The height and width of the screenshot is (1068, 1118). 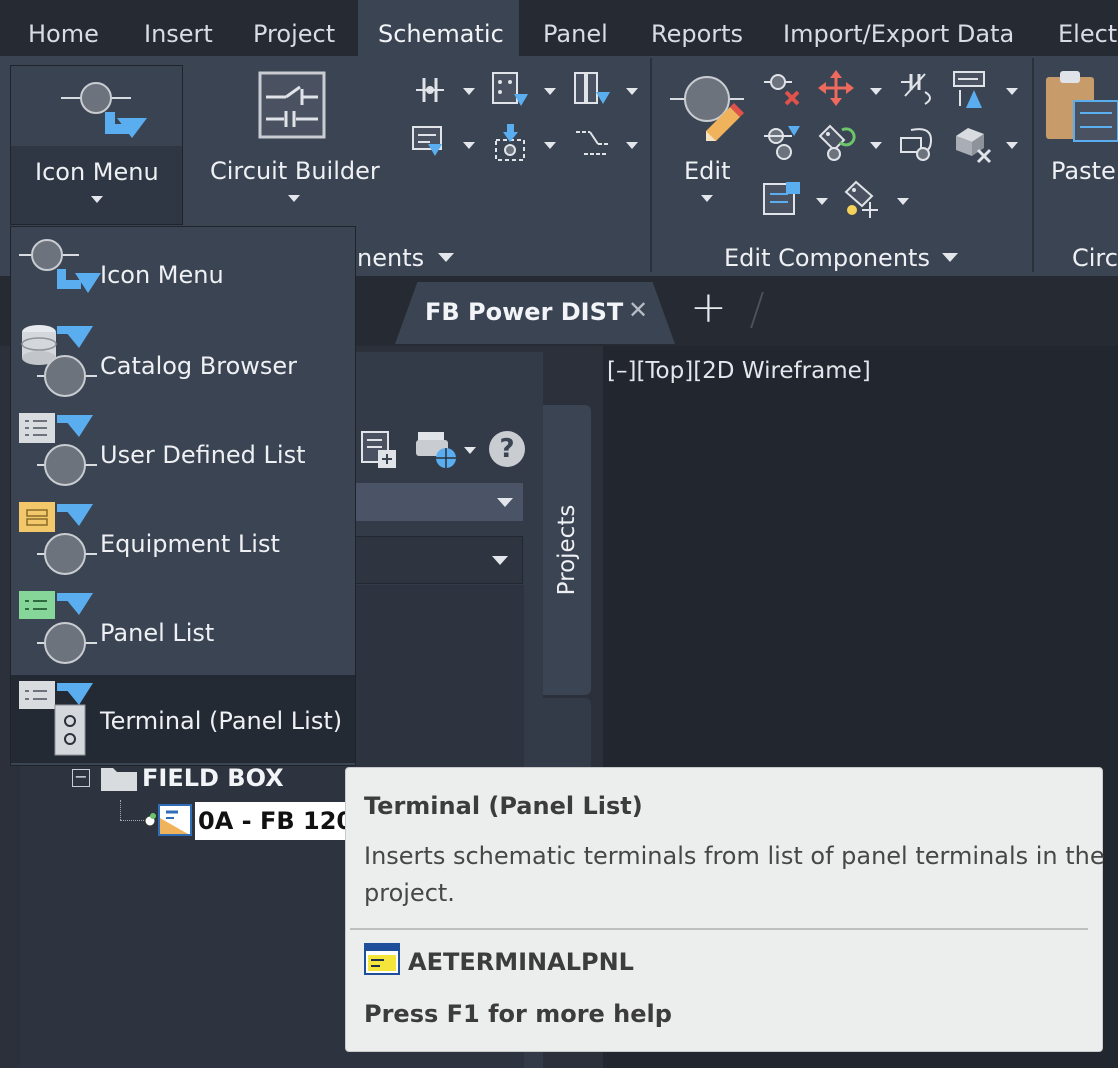 I want to click on align-icon, so click(x=783, y=199).